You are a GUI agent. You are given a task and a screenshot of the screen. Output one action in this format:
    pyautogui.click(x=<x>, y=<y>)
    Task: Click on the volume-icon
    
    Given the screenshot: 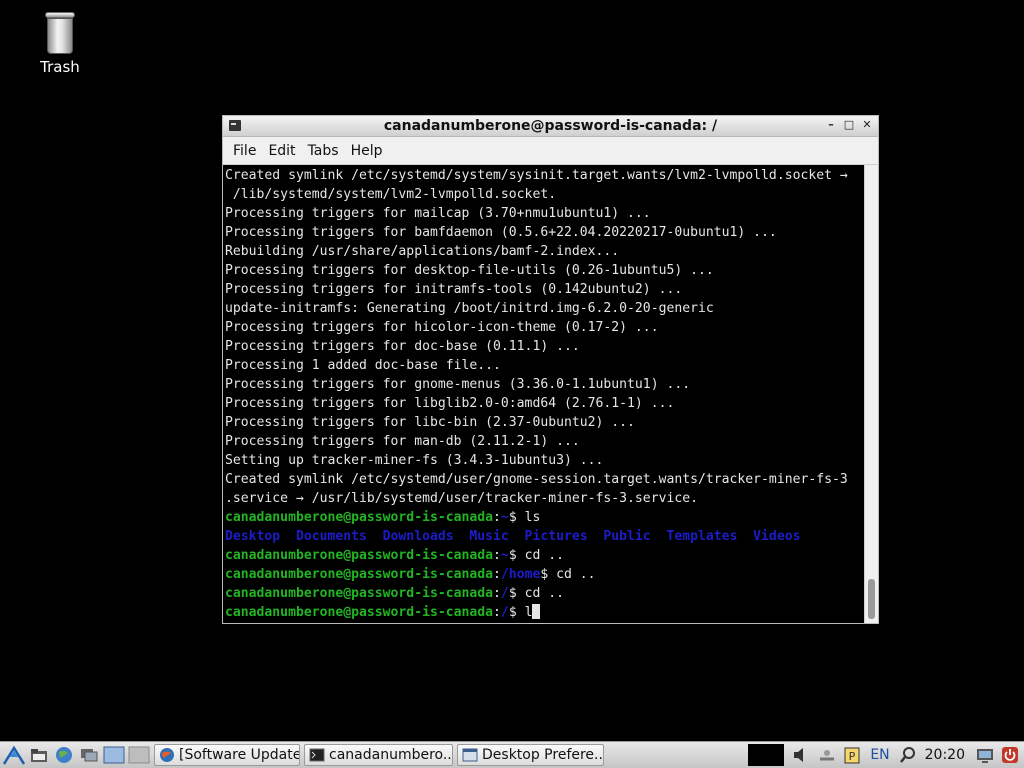 What is the action you would take?
    pyautogui.click(x=802, y=755)
    